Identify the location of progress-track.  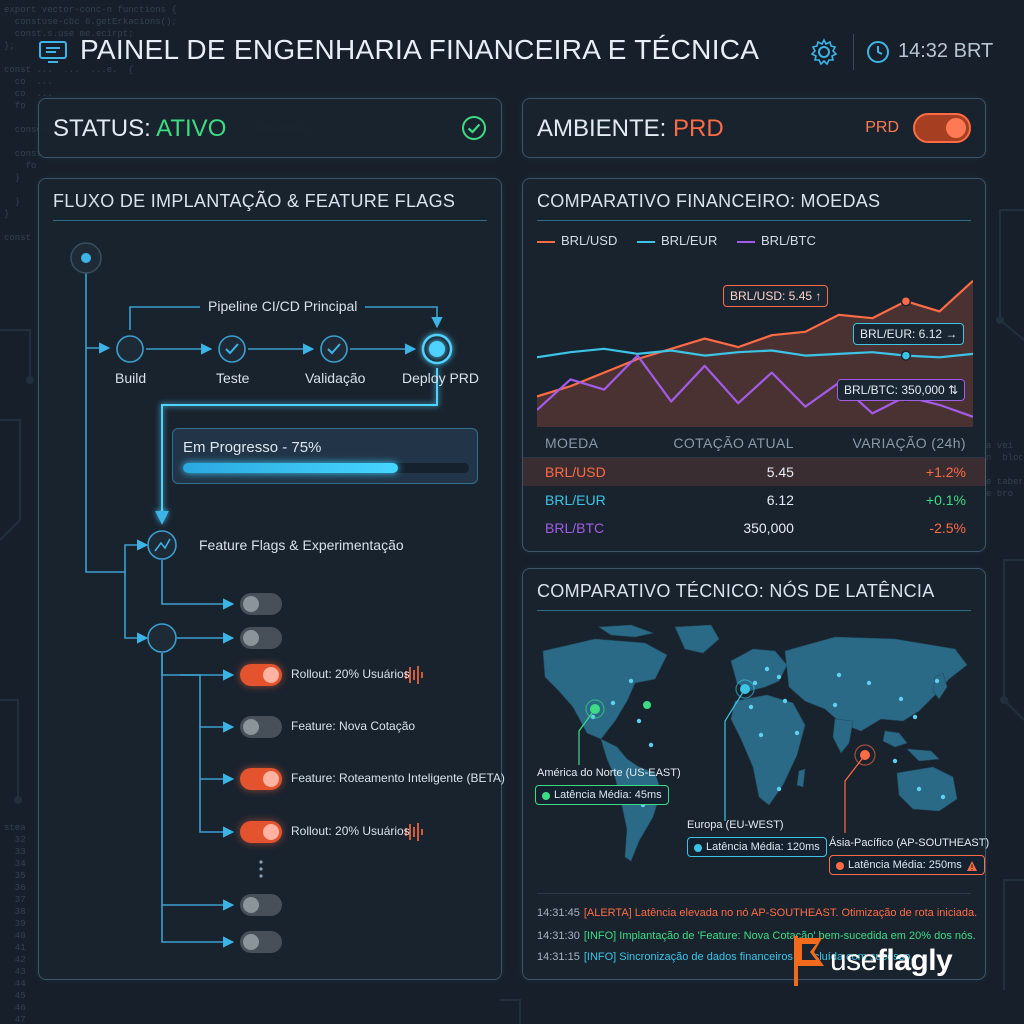
(326, 468).